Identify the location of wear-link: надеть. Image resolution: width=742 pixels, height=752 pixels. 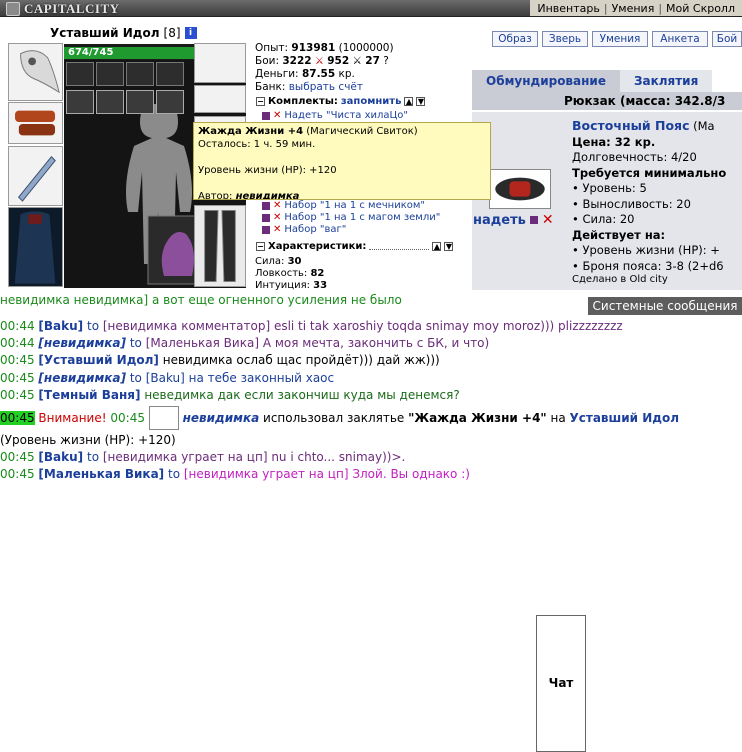
(499, 220).